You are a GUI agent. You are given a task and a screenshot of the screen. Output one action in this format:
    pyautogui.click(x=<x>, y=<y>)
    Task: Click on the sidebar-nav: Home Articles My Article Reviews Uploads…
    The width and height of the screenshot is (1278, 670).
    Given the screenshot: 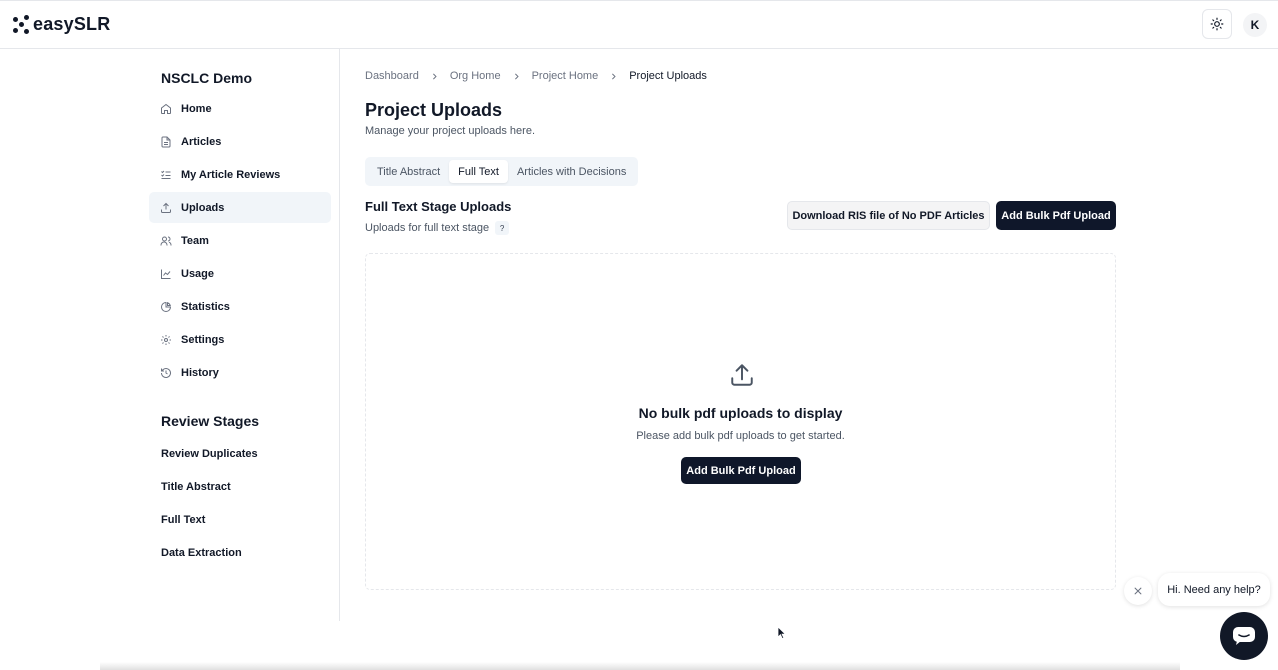 What is the action you would take?
    pyautogui.click(x=240, y=241)
    